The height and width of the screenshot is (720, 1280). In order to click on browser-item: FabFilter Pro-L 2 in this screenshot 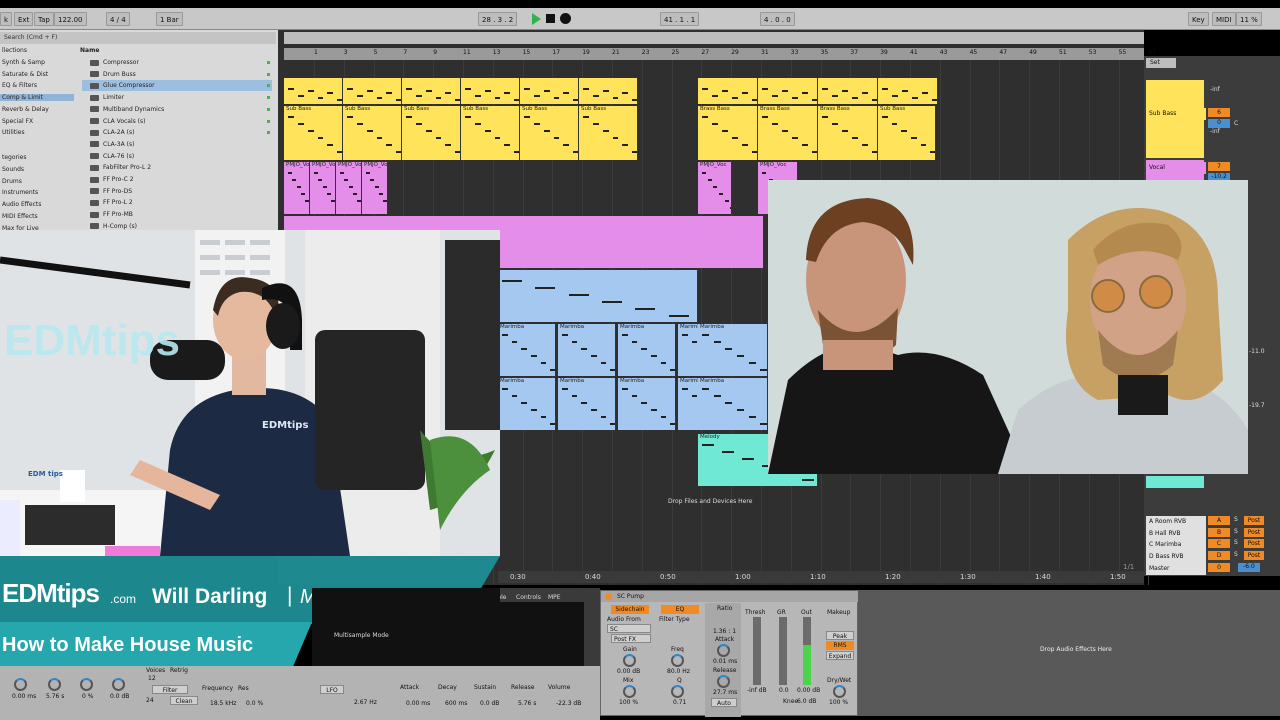, I will do `click(177, 167)`.